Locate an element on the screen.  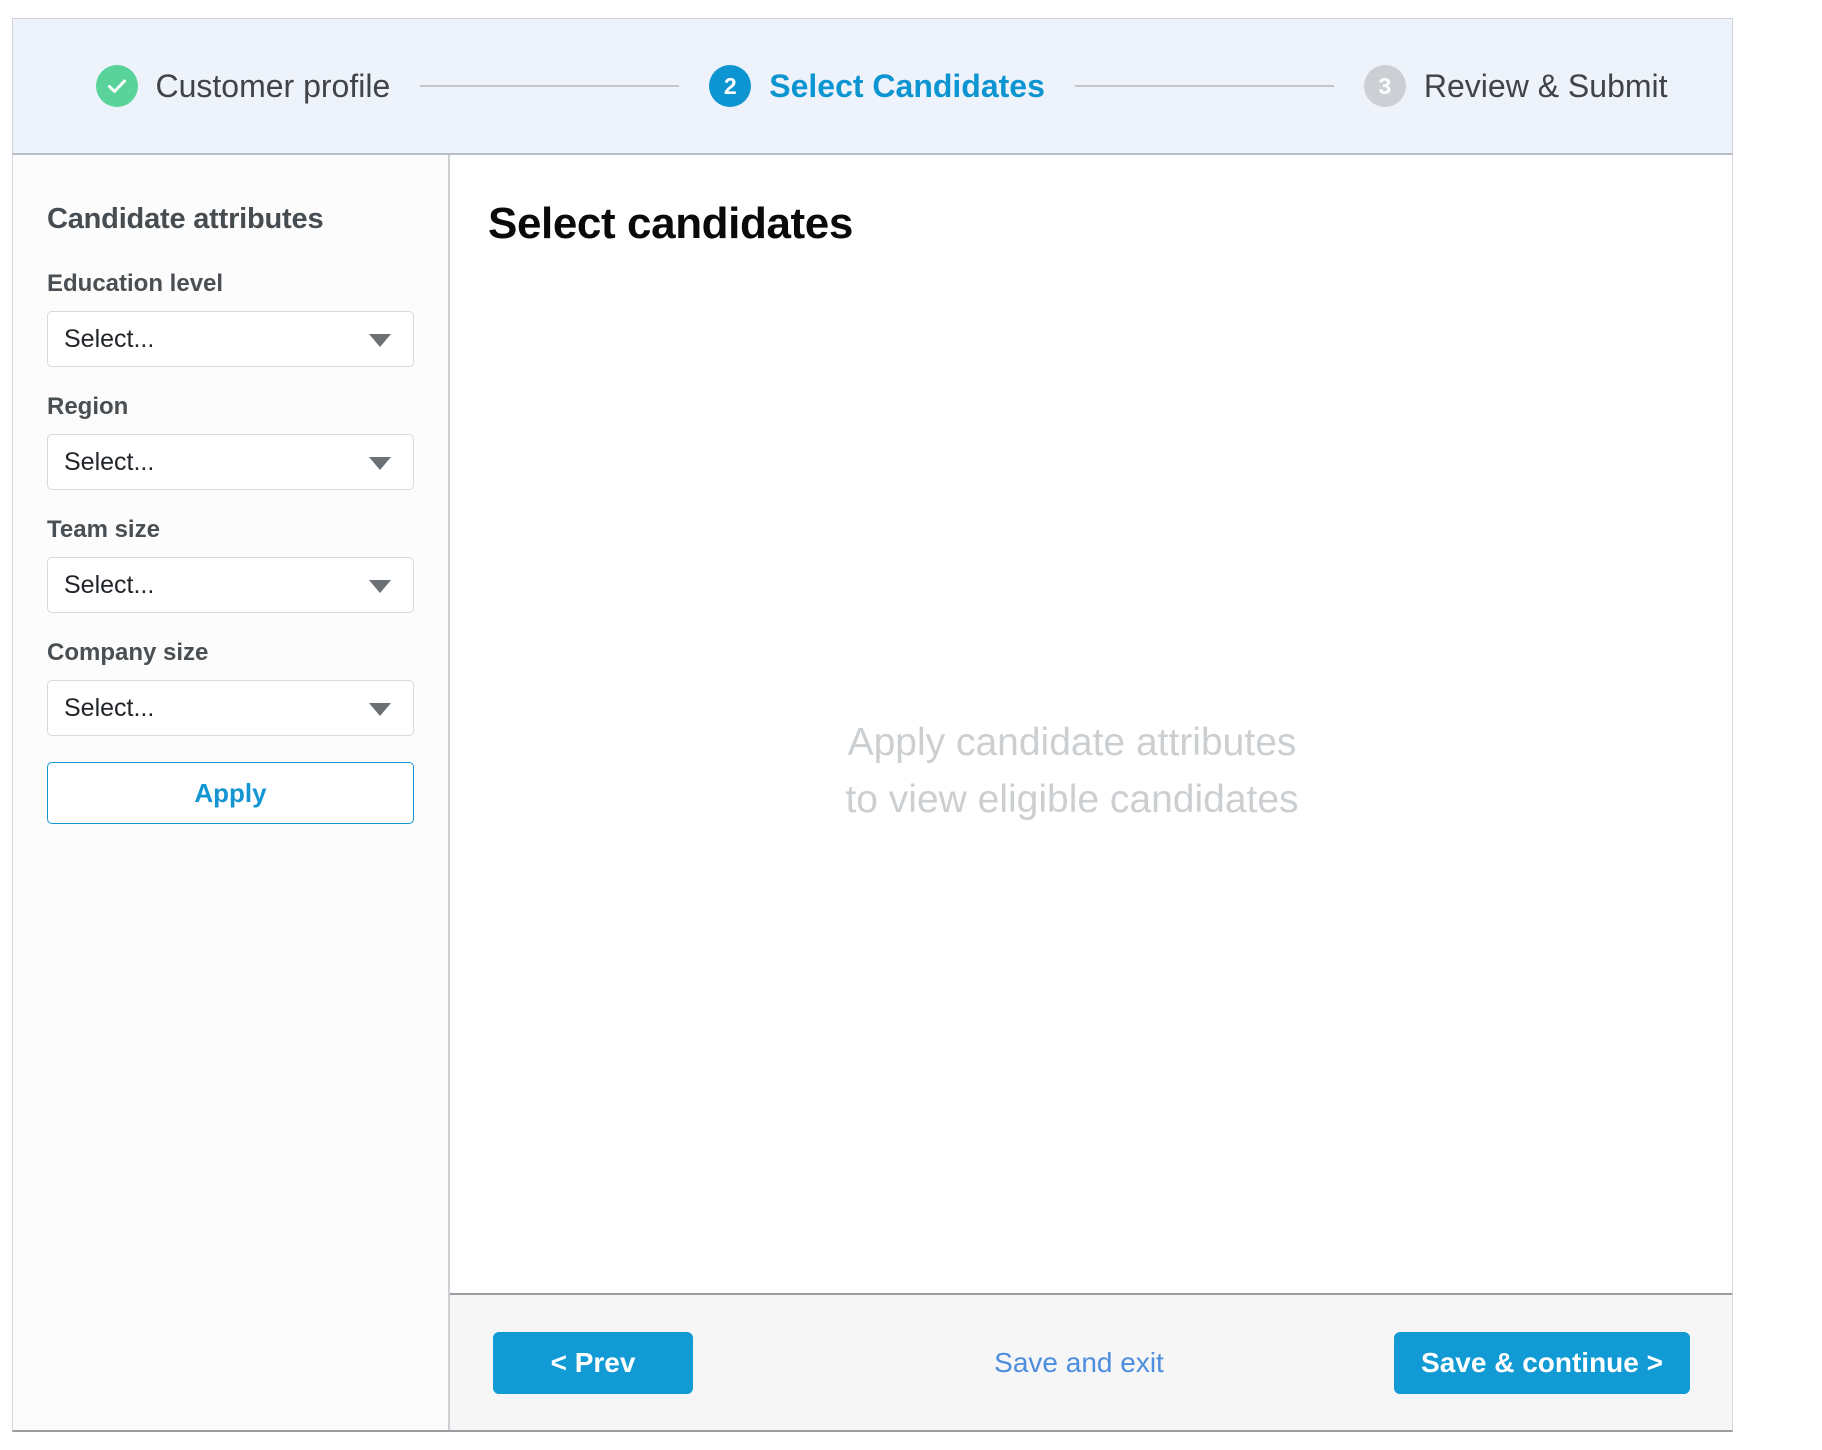
label-team-size: Team size is located at coordinates (103, 529).